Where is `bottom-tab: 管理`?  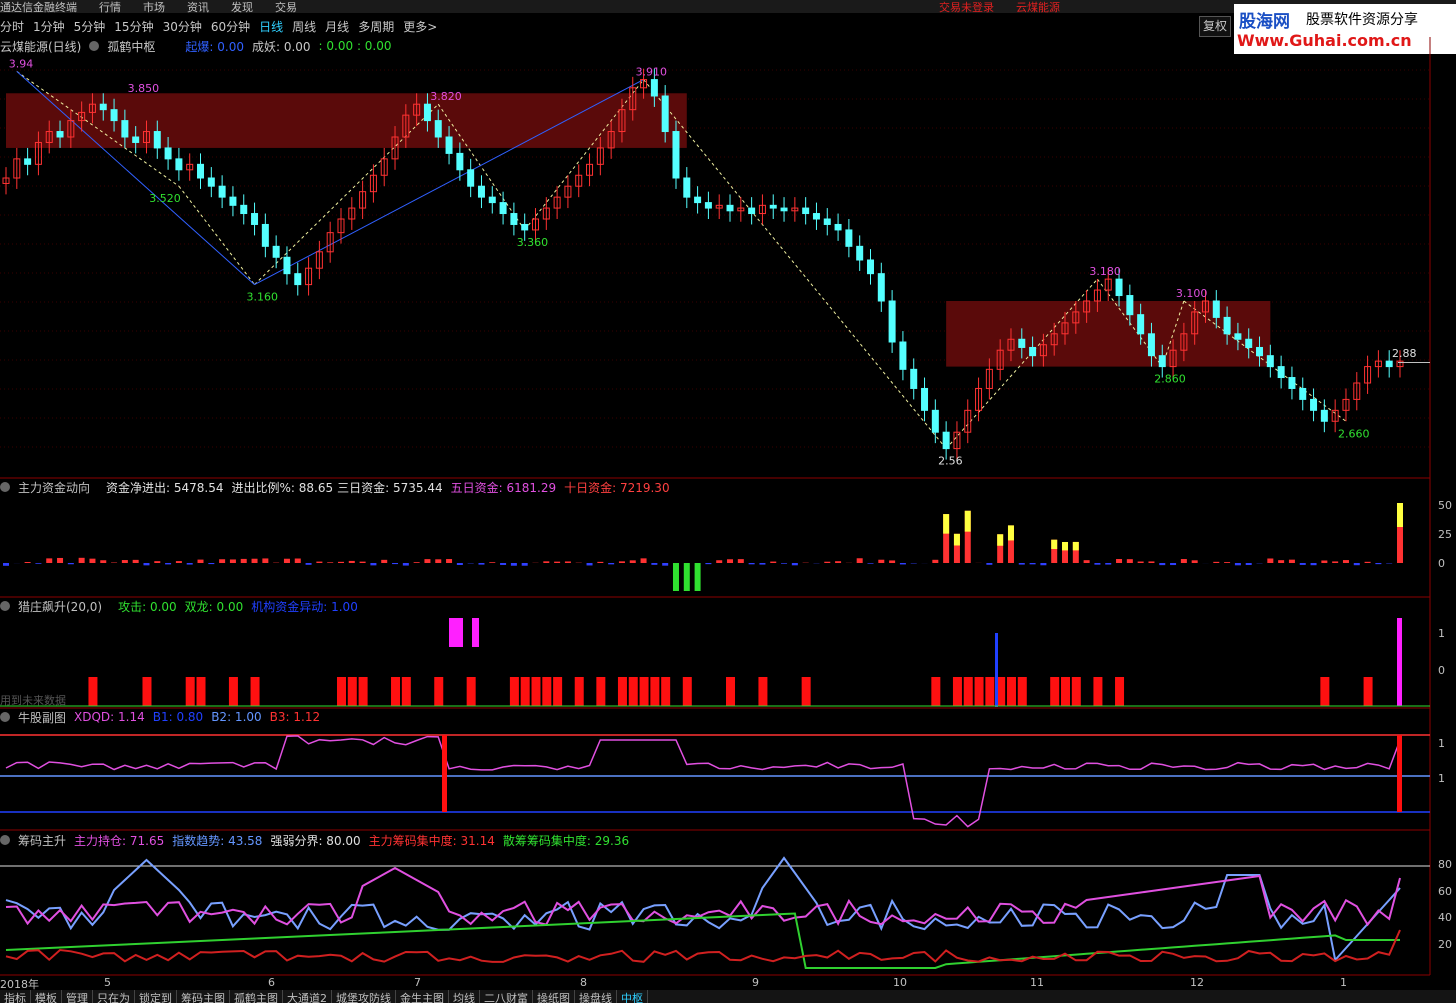
bottom-tab: 管理 is located at coordinates (77, 996).